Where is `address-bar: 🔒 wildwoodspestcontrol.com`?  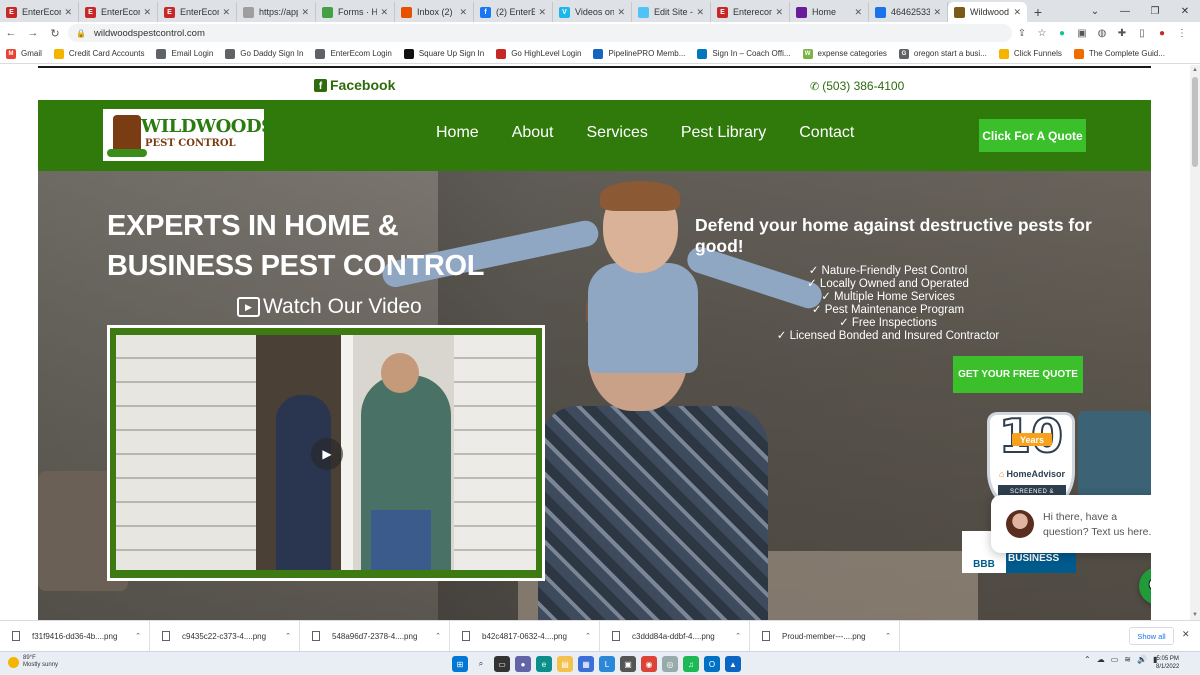 address-bar: 🔒 wildwoodspestcontrol.com is located at coordinates (540, 33).